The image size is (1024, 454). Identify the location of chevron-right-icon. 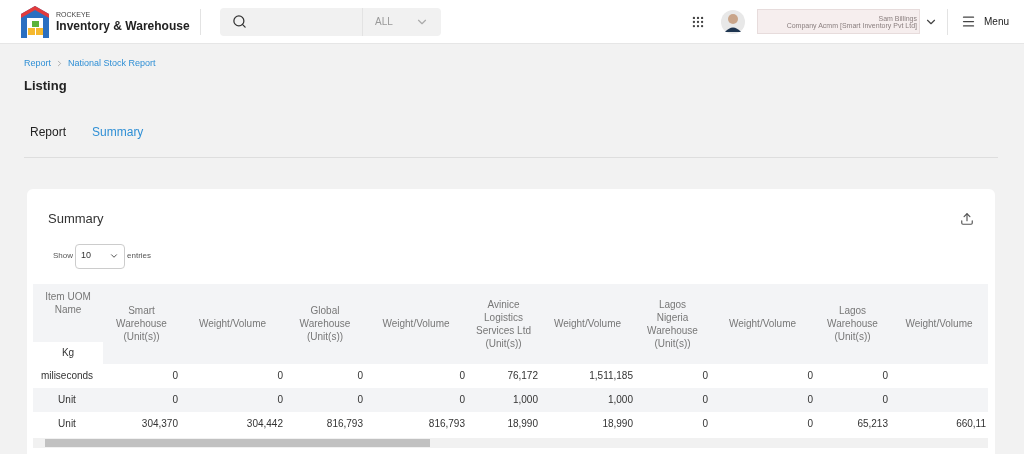
(59, 64).